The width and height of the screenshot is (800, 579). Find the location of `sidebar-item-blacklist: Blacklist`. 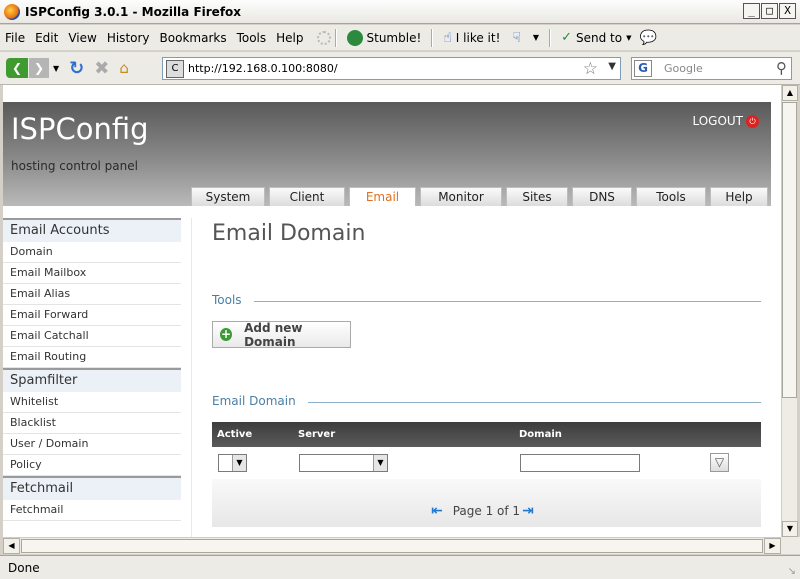

sidebar-item-blacklist: Blacklist is located at coordinates (92, 423).